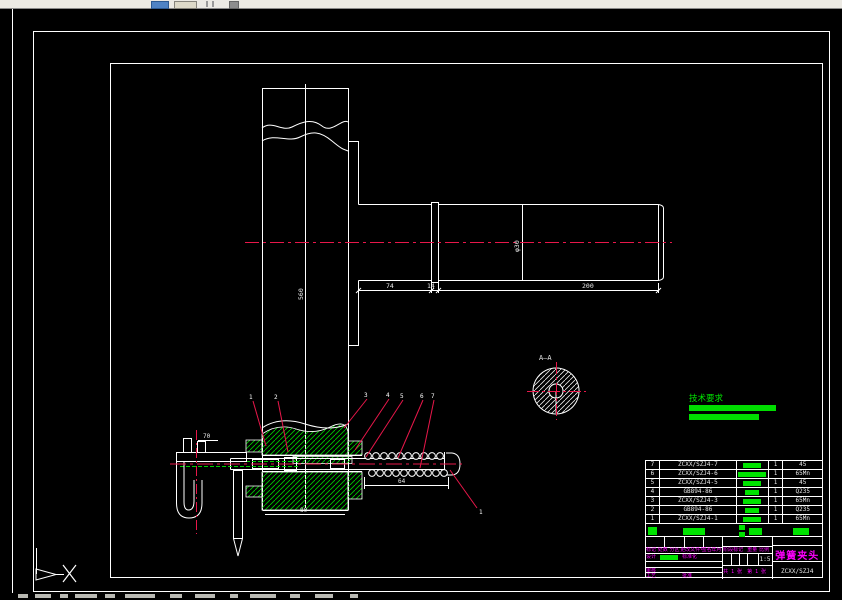 This screenshot has width=842, height=600. Describe the element at coordinates (388, 395) in the screenshot. I see `svg-text: 4` at that location.